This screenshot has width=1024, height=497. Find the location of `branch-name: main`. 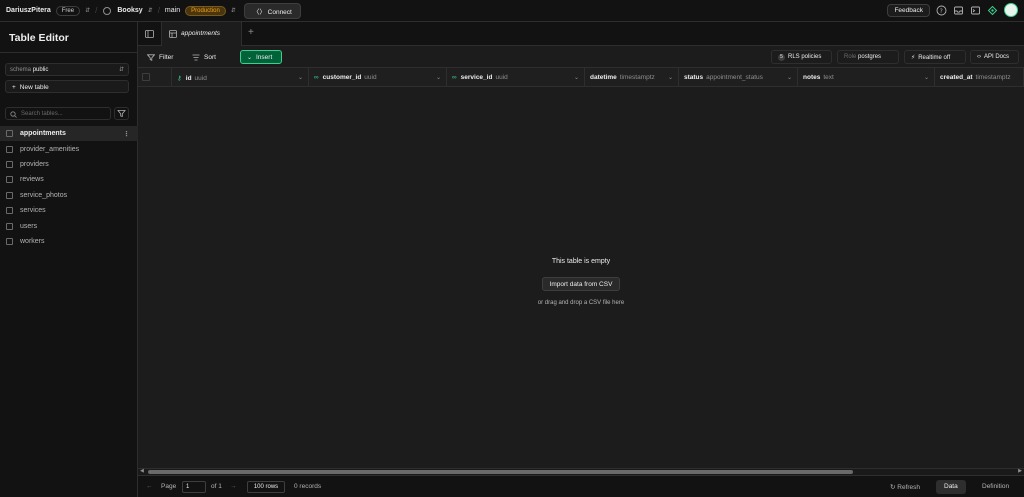

branch-name: main is located at coordinates (172, 10).